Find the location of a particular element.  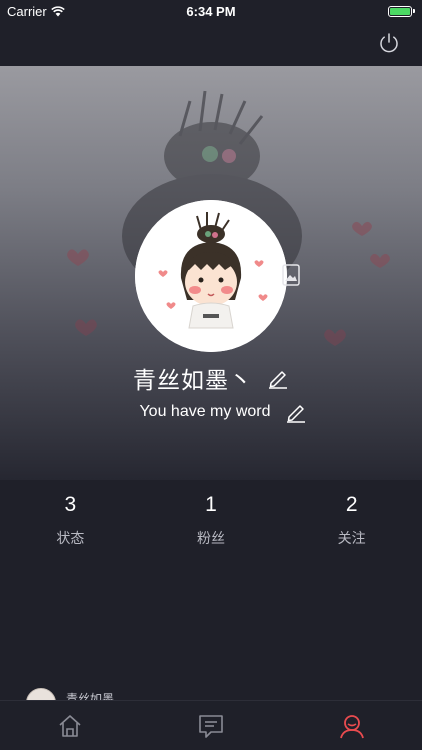

stats-row: 3 状态 1 粉丝 2 关注 is located at coordinates (211, 520).